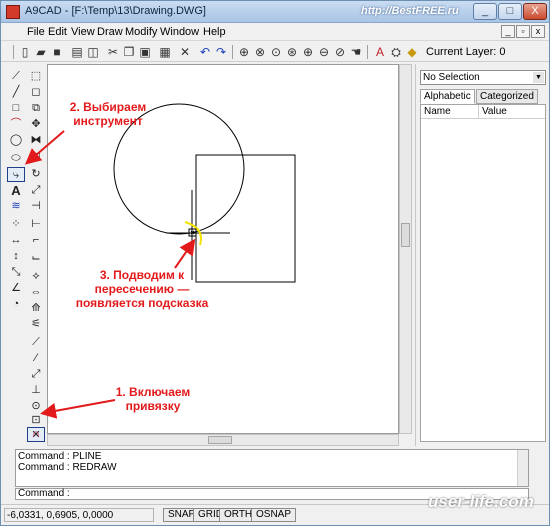 This screenshot has width=550, height=526. I want to click on annotation-arrow-intersection, so click(185, 253).